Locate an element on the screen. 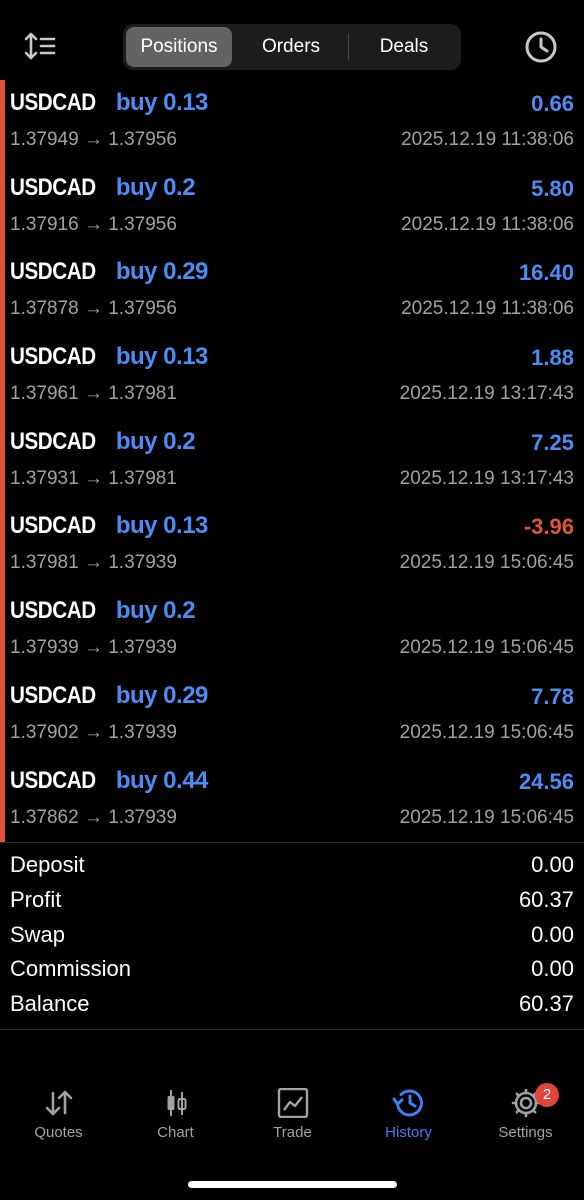 The height and width of the screenshot is (1200, 584). tab-deals: Deals is located at coordinates (404, 47).